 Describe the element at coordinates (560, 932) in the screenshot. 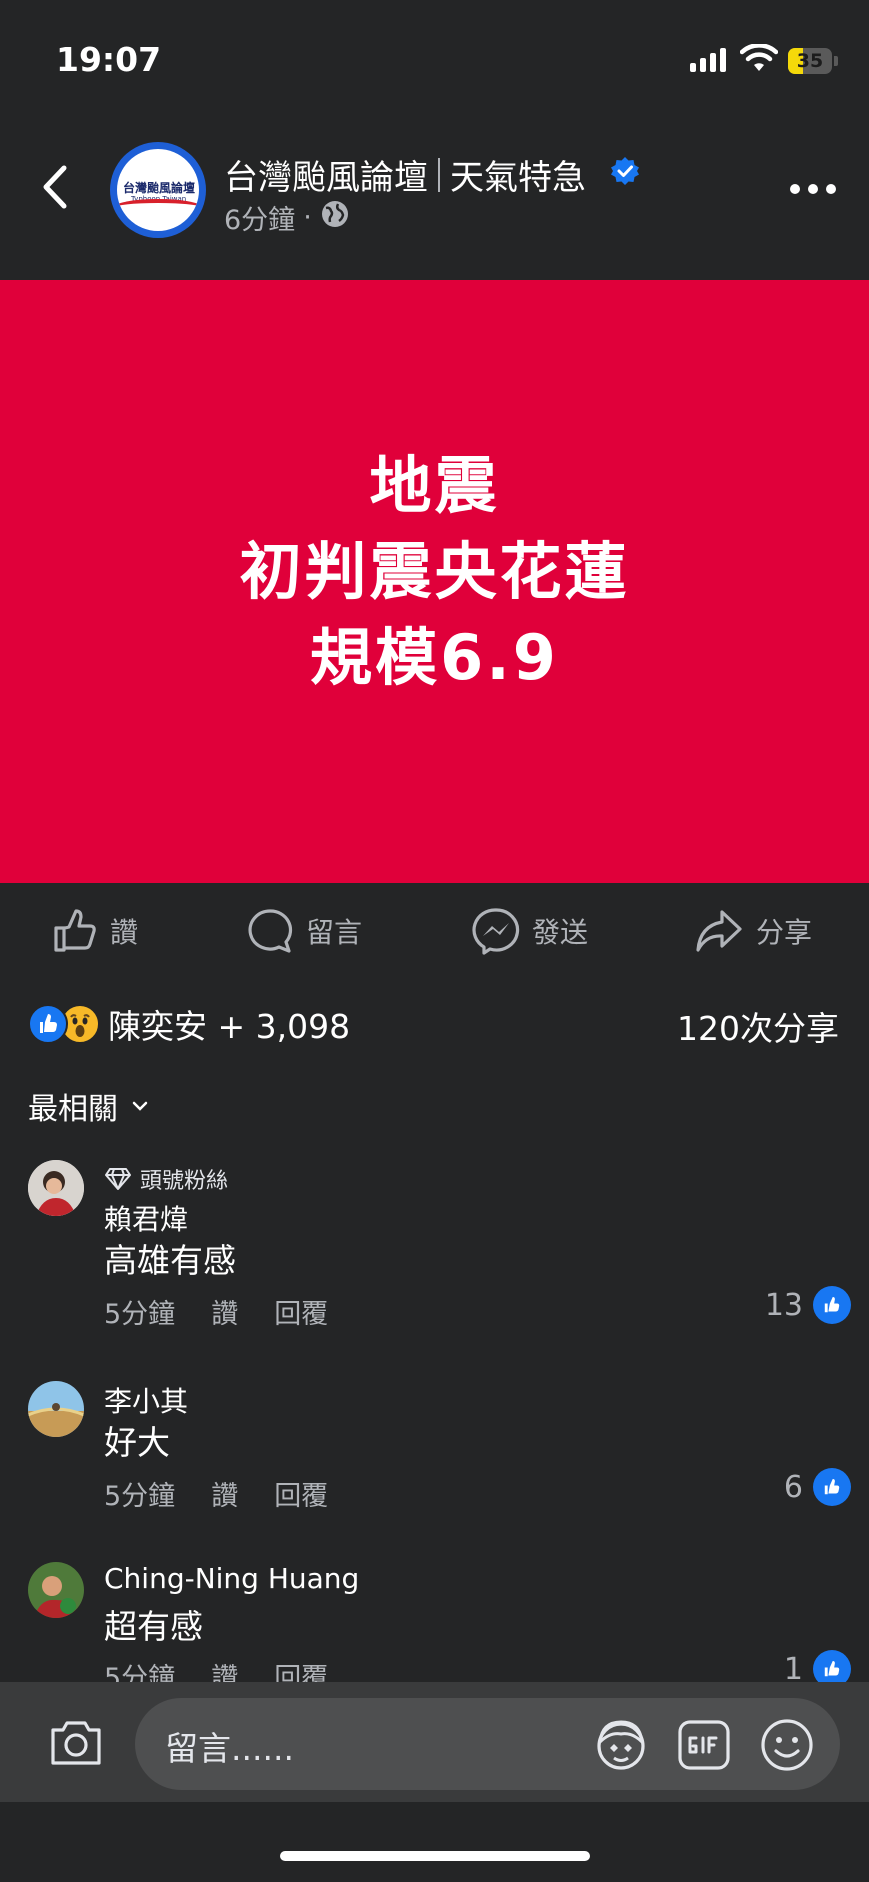

I see `send-label: 發送` at that location.